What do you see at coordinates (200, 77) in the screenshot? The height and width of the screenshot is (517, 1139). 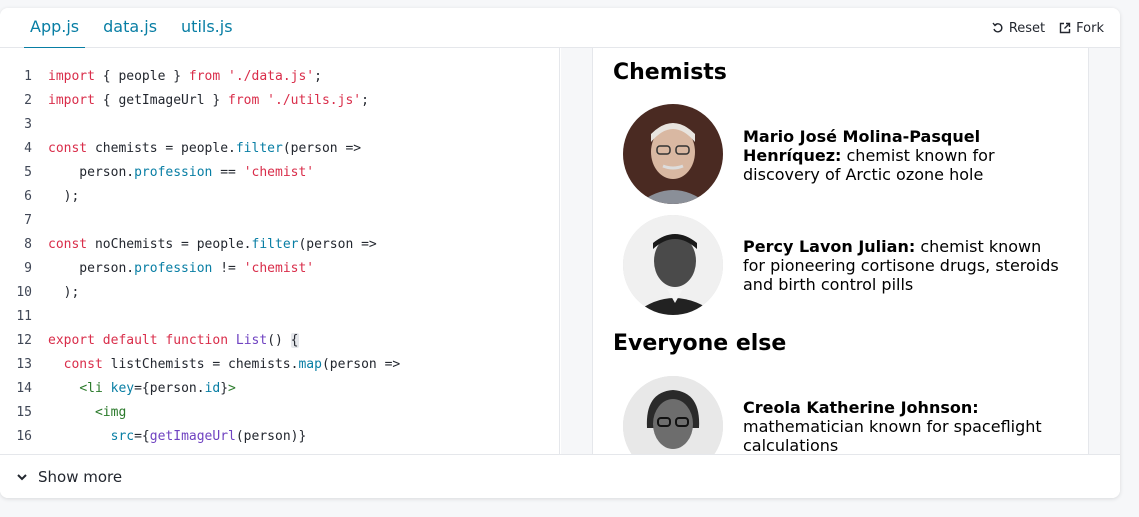 I see `code-line: 1 import { people } from './data.js';` at bounding box center [200, 77].